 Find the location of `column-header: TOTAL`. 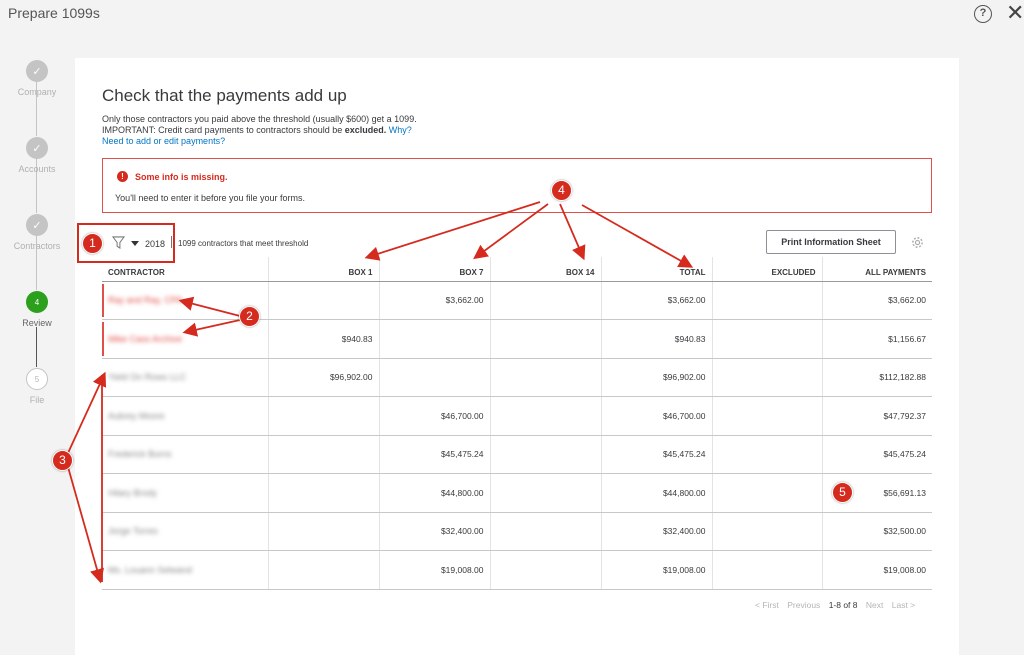

column-header: TOTAL is located at coordinates (656, 269).